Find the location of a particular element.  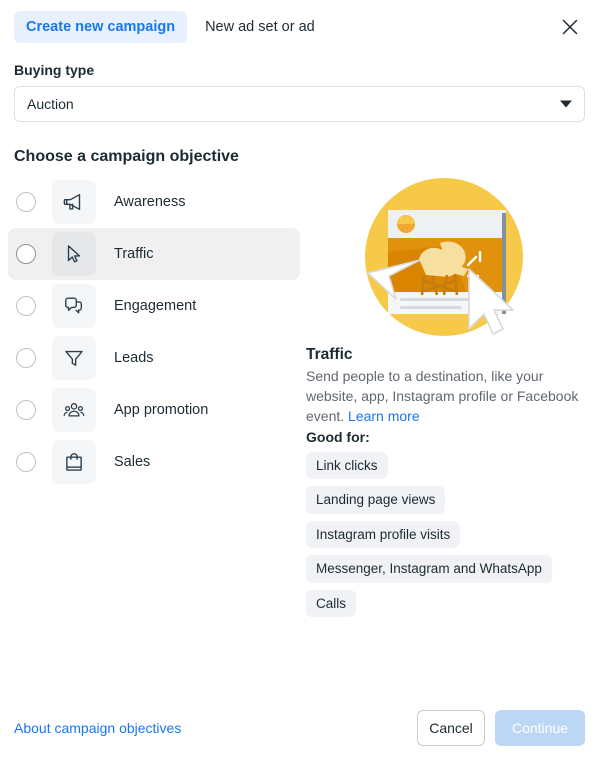

shopping-bag-icon is located at coordinates (74, 462).